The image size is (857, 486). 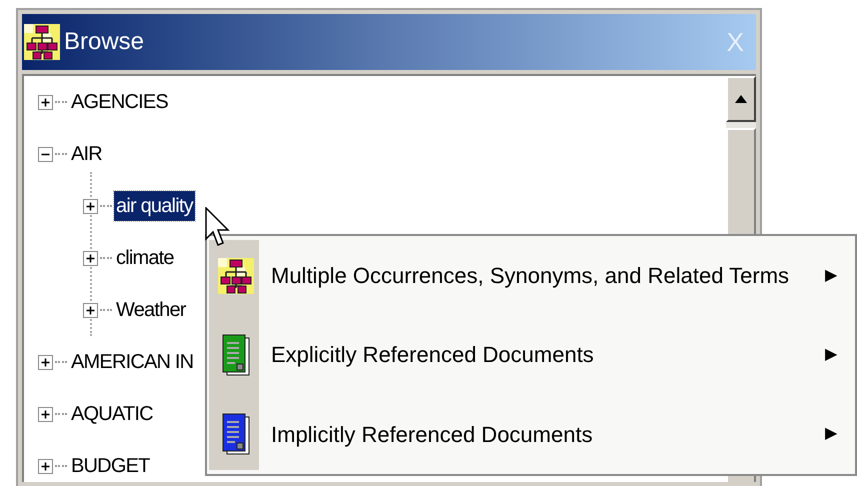 I want to click on menu-item: Explicitly Referenced Documents ▶, so click(x=532, y=354).